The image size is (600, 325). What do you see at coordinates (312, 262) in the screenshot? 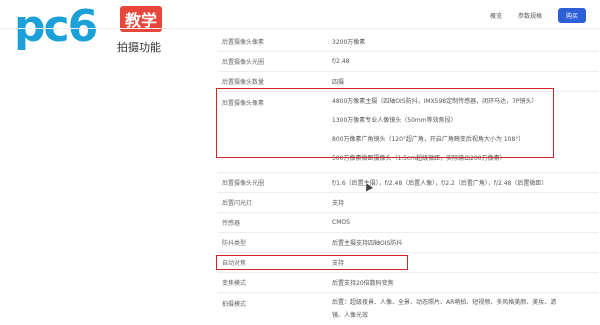
I see `highlight-box-zoom` at bounding box center [312, 262].